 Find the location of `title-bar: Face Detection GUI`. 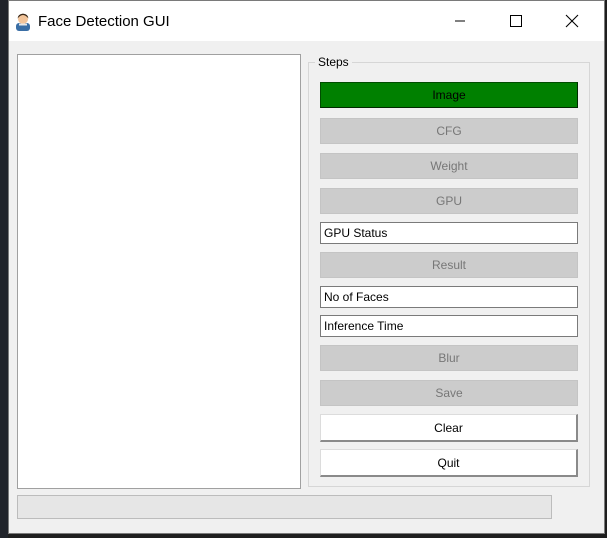

title-bar: Face Detection GUI is located at coordinates (306, 21).